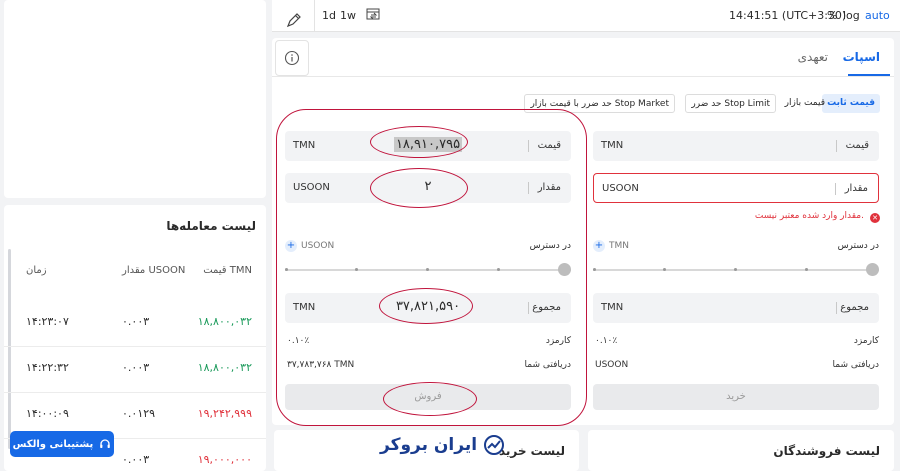 Image resolution: width=900 pixels, height=471 pixels. What do you see at coordinates (36, 270) in the screenshot?
I see `header-time: زمان` at bounding box center [36, 270].